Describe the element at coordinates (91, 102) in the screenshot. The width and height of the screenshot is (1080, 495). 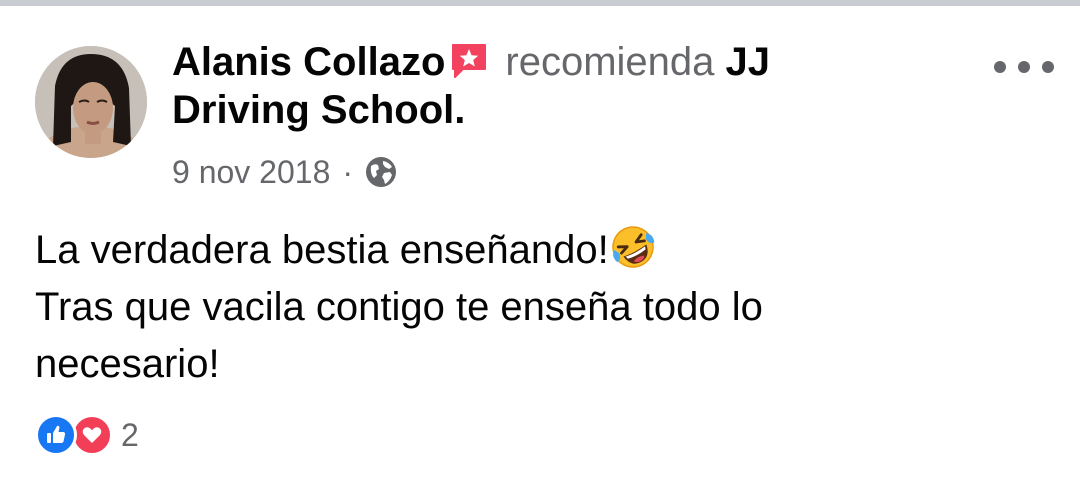
I see `avatar` at that location.